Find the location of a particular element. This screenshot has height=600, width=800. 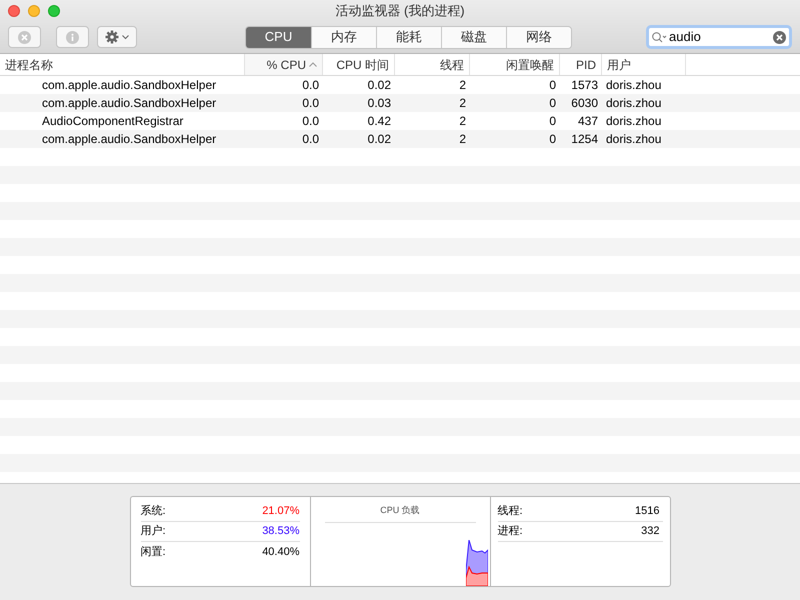

minimize-button is located at coordinates (34, 11).